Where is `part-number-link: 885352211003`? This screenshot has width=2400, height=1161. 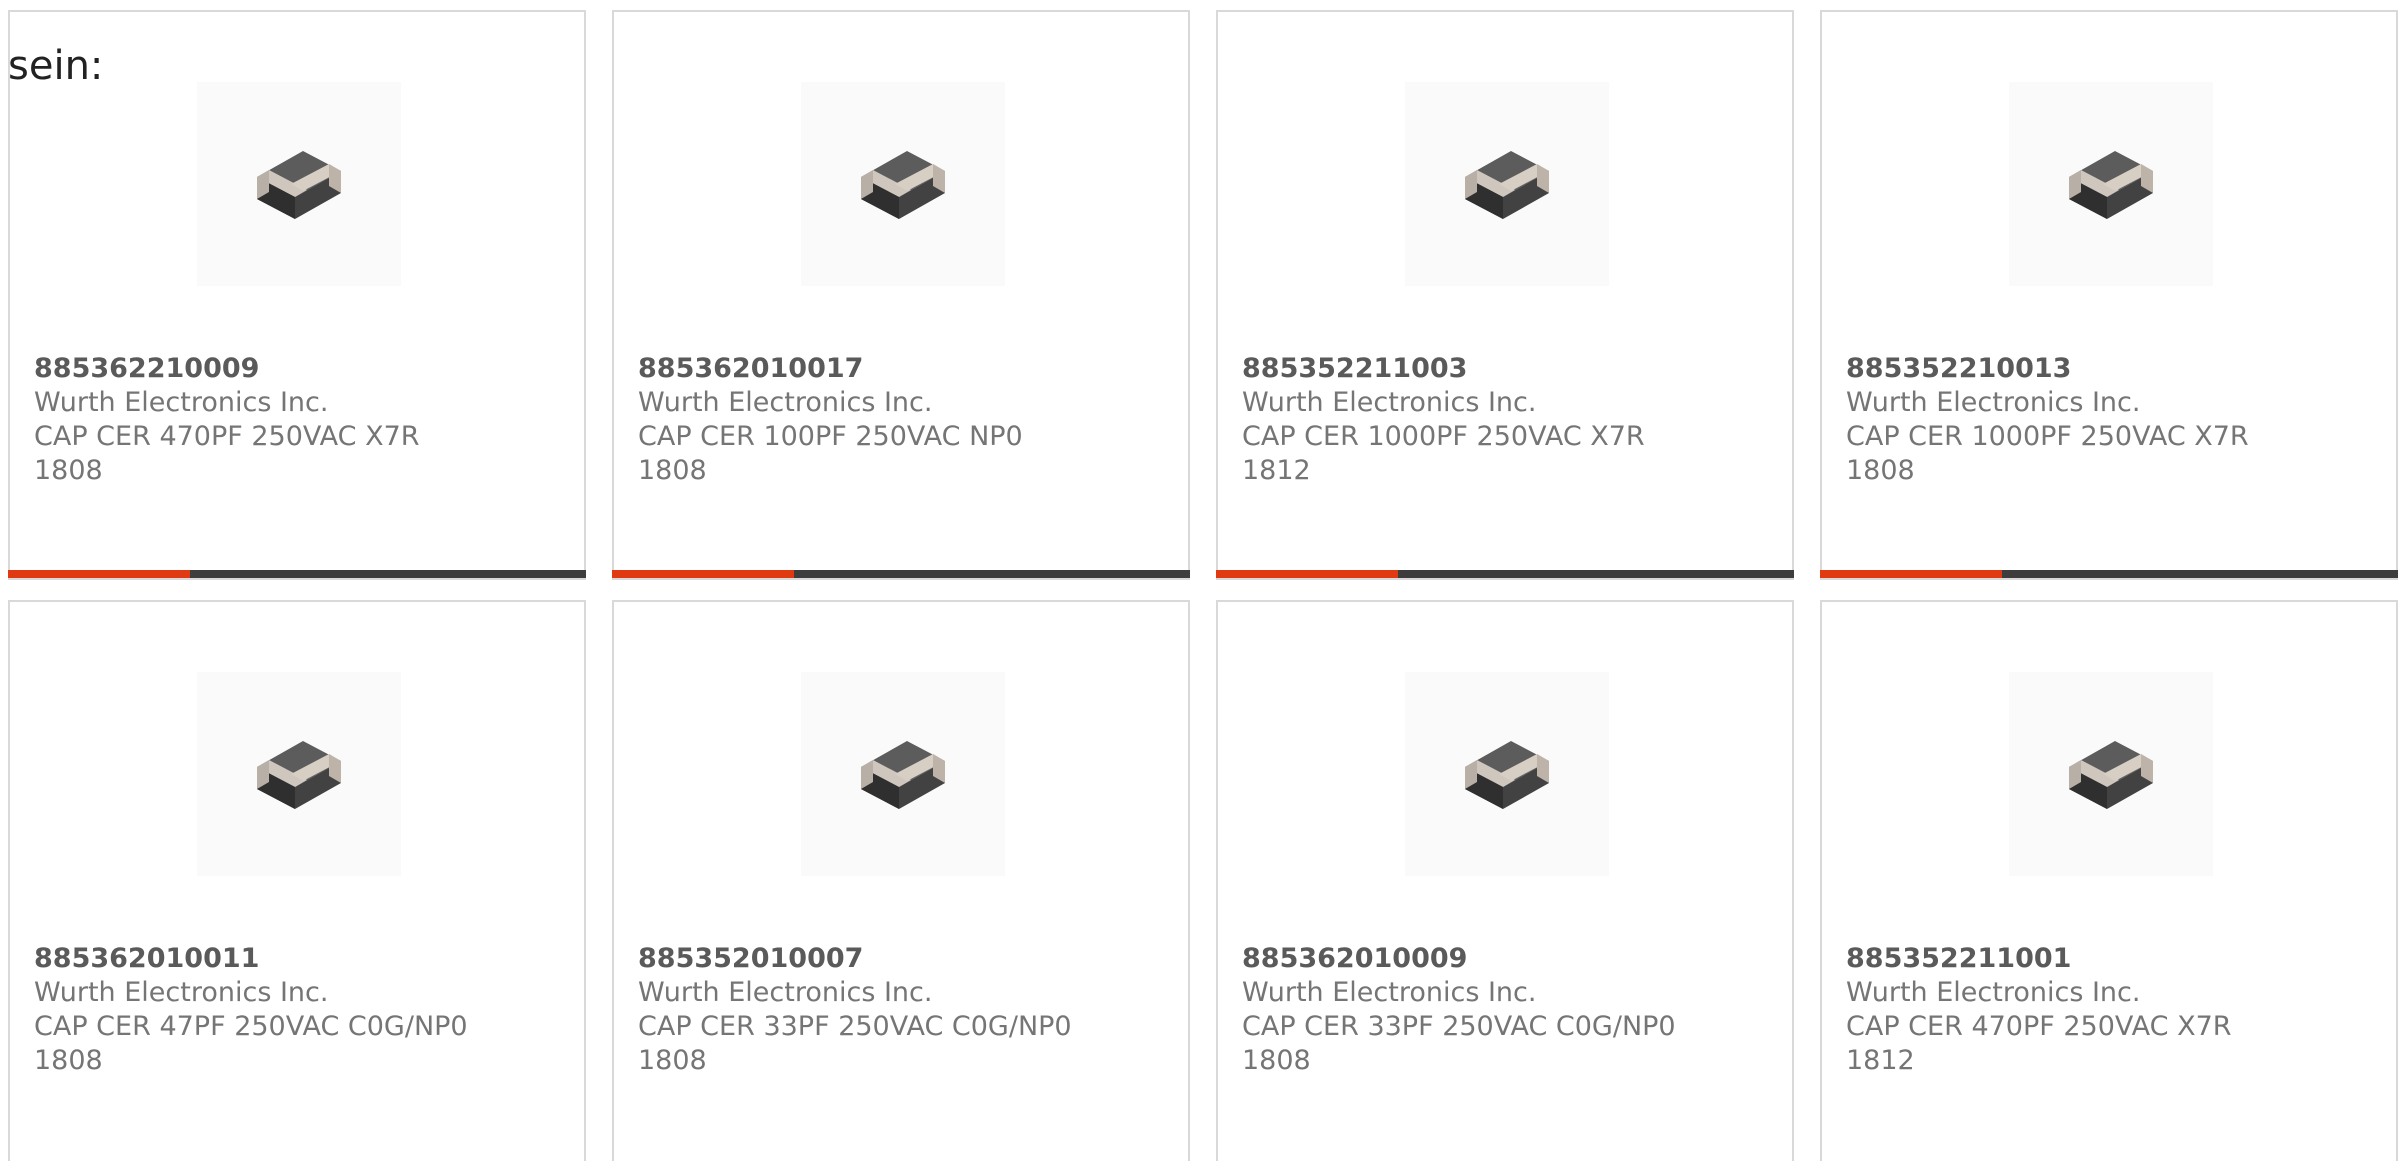 part-number-link: 885352211003 is located at coordinates (1502, 369).